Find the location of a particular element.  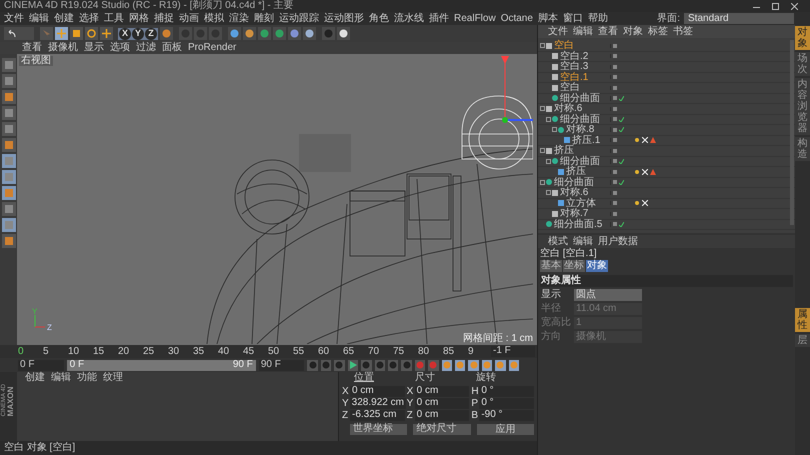

menu-item: RealFlow is located at coordinates (475, 19).